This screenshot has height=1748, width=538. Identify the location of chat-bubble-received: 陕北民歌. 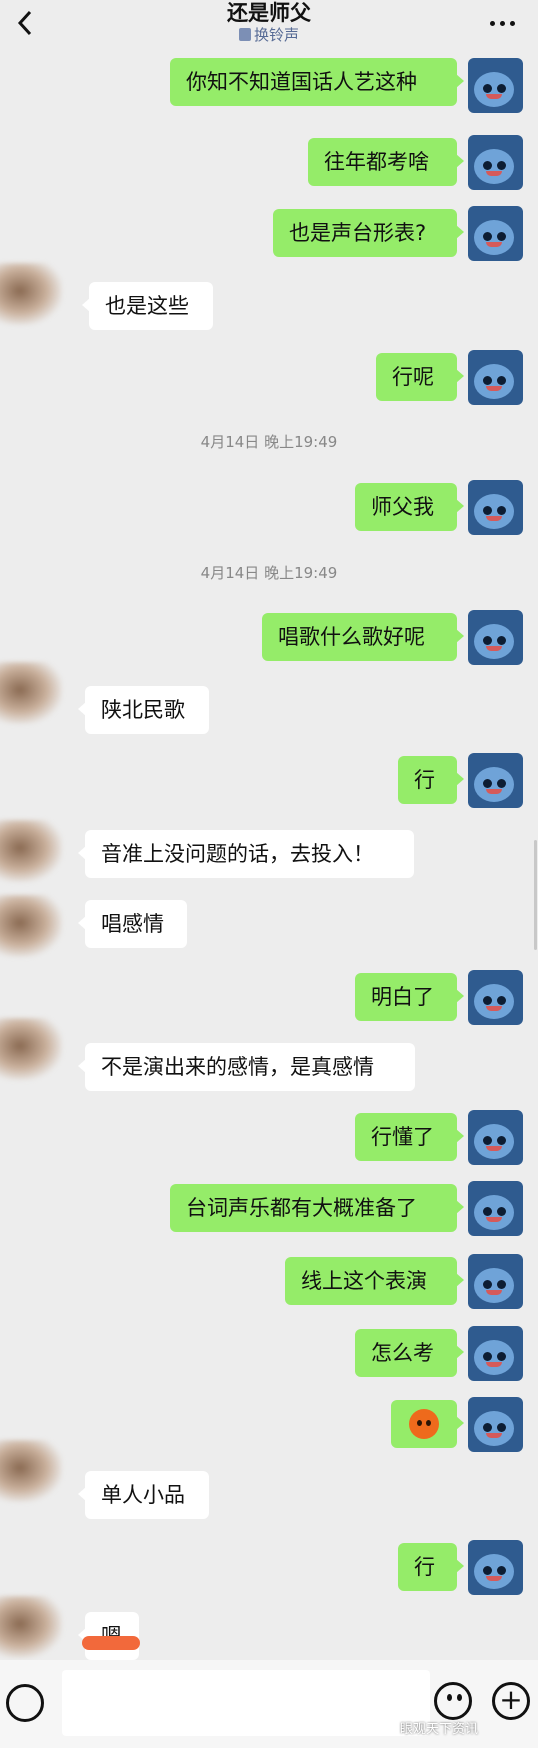
(143, 710).